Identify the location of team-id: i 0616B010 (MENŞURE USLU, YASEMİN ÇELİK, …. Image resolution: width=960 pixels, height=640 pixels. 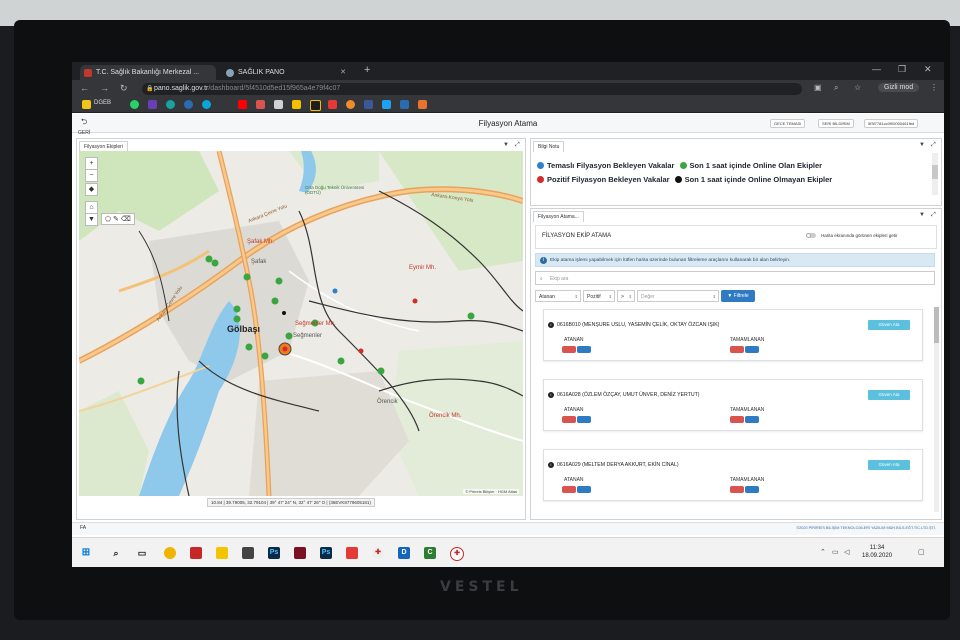
(633, 325).